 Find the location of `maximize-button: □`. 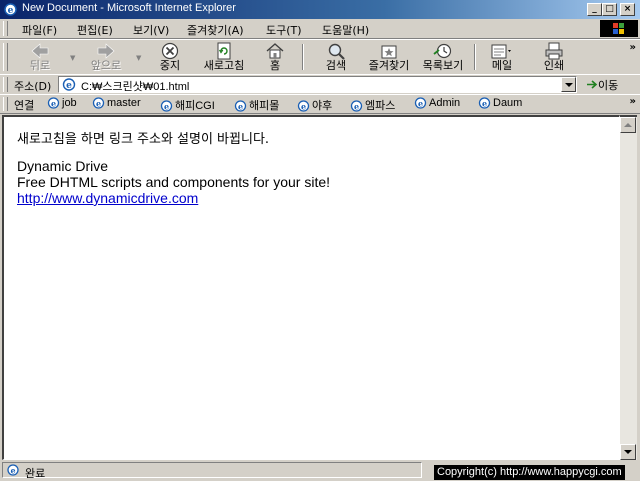

maximize-button: □ is located at coordinates (609, 9).